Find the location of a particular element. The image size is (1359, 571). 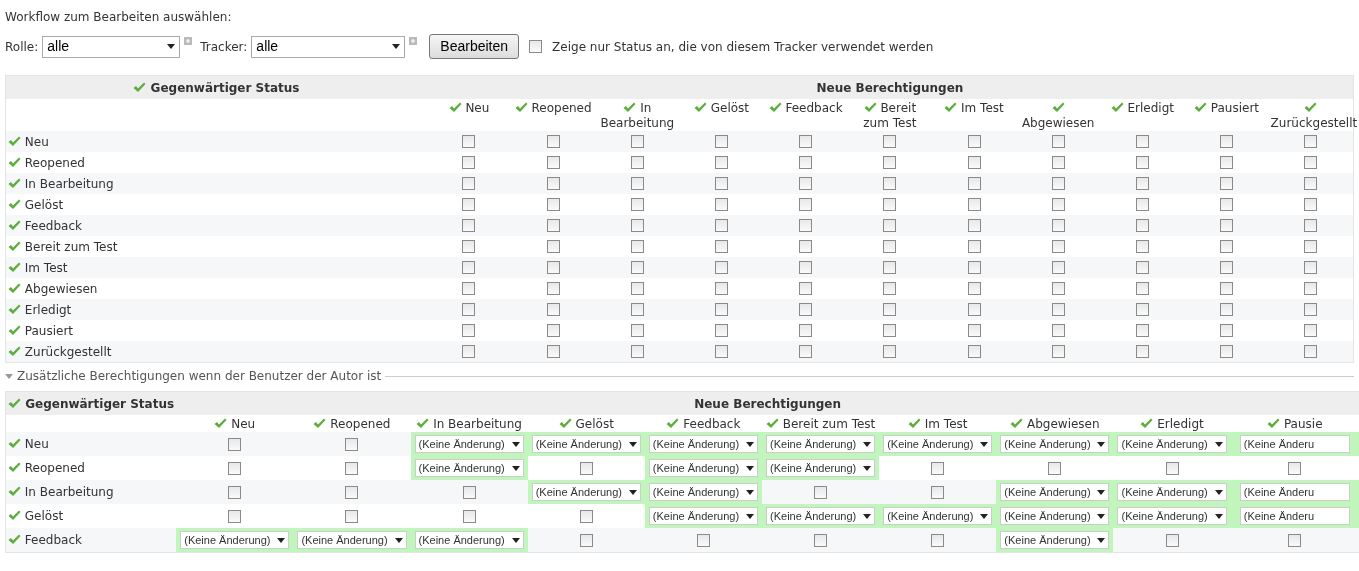

edit-button: Bearbeiten is located at coordinates (474, 46).